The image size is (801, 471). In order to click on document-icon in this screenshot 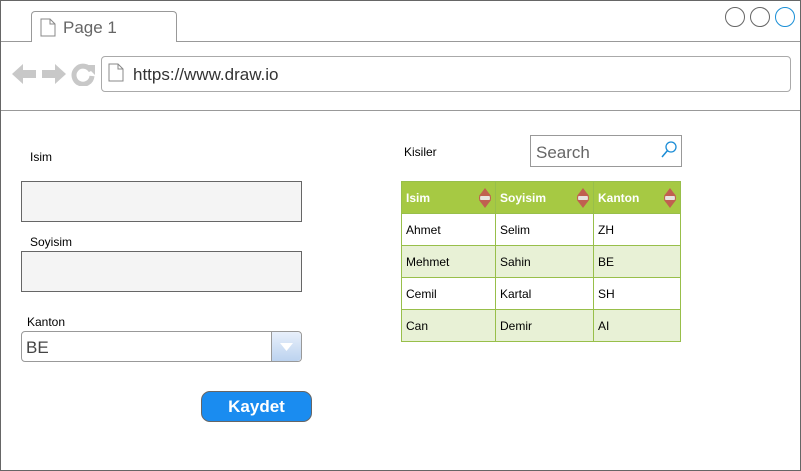, I will do `click(48, 30)`.